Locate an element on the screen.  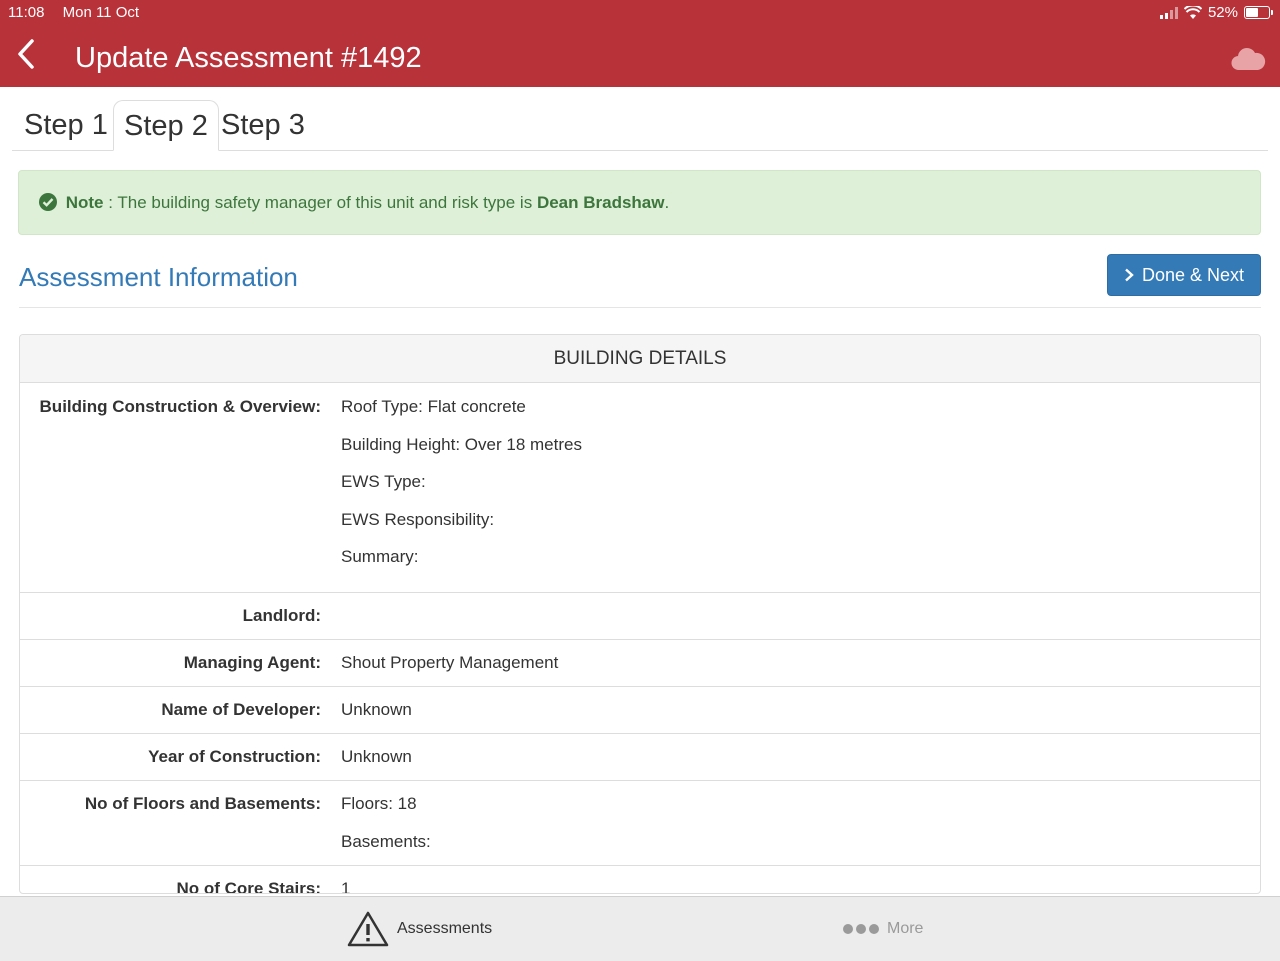
status-bar-right: 52% is located at coordinates (1216, 12).